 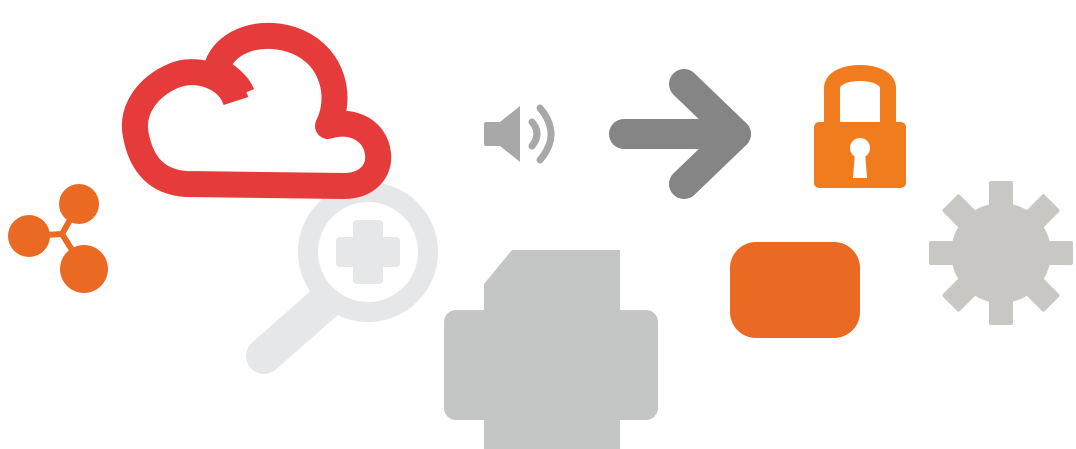 What do you see at coordinates (1002, 253) in the screenshot?
I see `gear-icon` at bounding box center [1002, 253].